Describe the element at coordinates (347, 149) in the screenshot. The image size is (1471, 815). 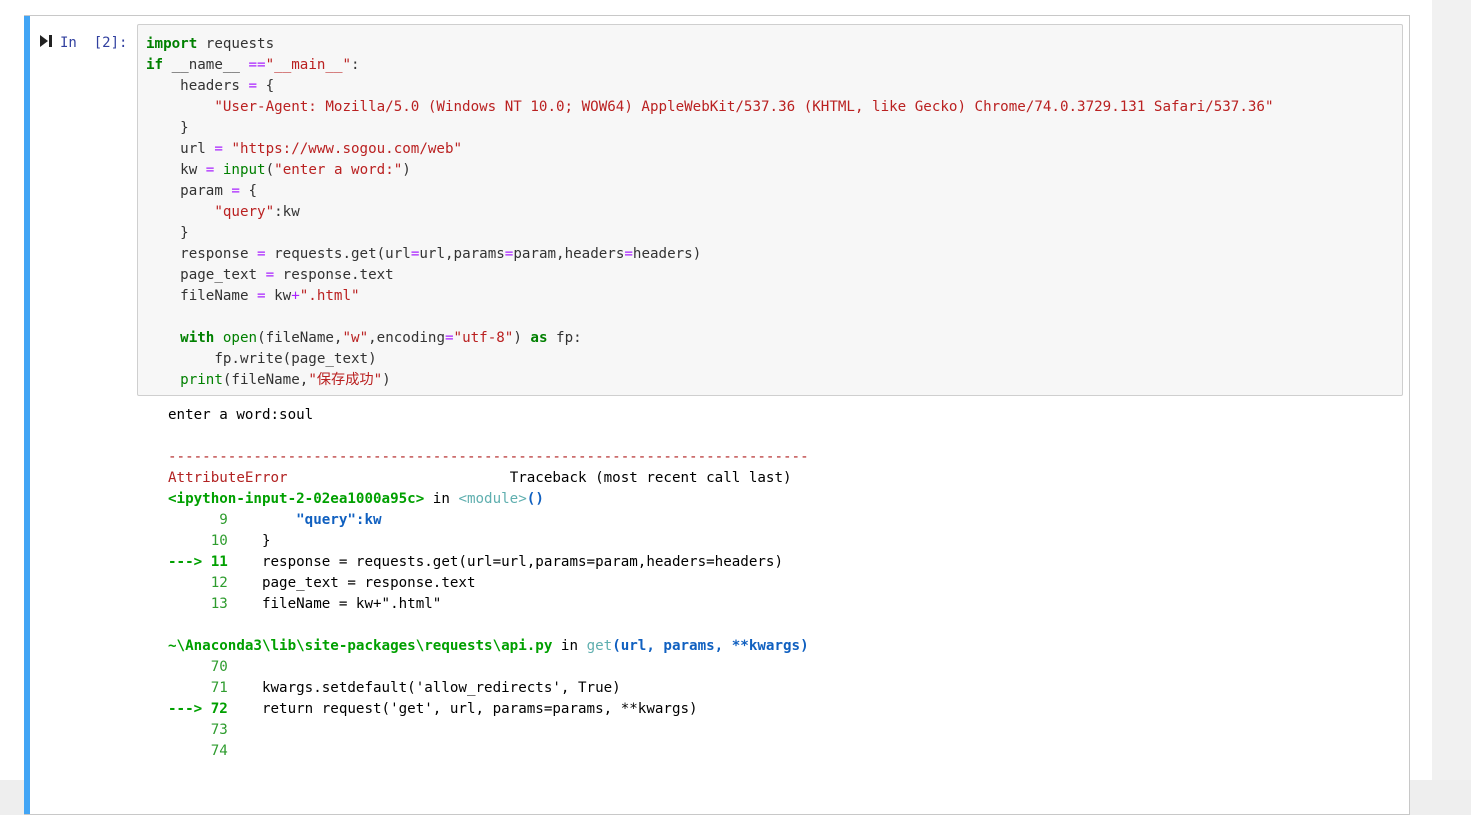
I see `code-token: "https://www.sogou.com/web"` at that location.